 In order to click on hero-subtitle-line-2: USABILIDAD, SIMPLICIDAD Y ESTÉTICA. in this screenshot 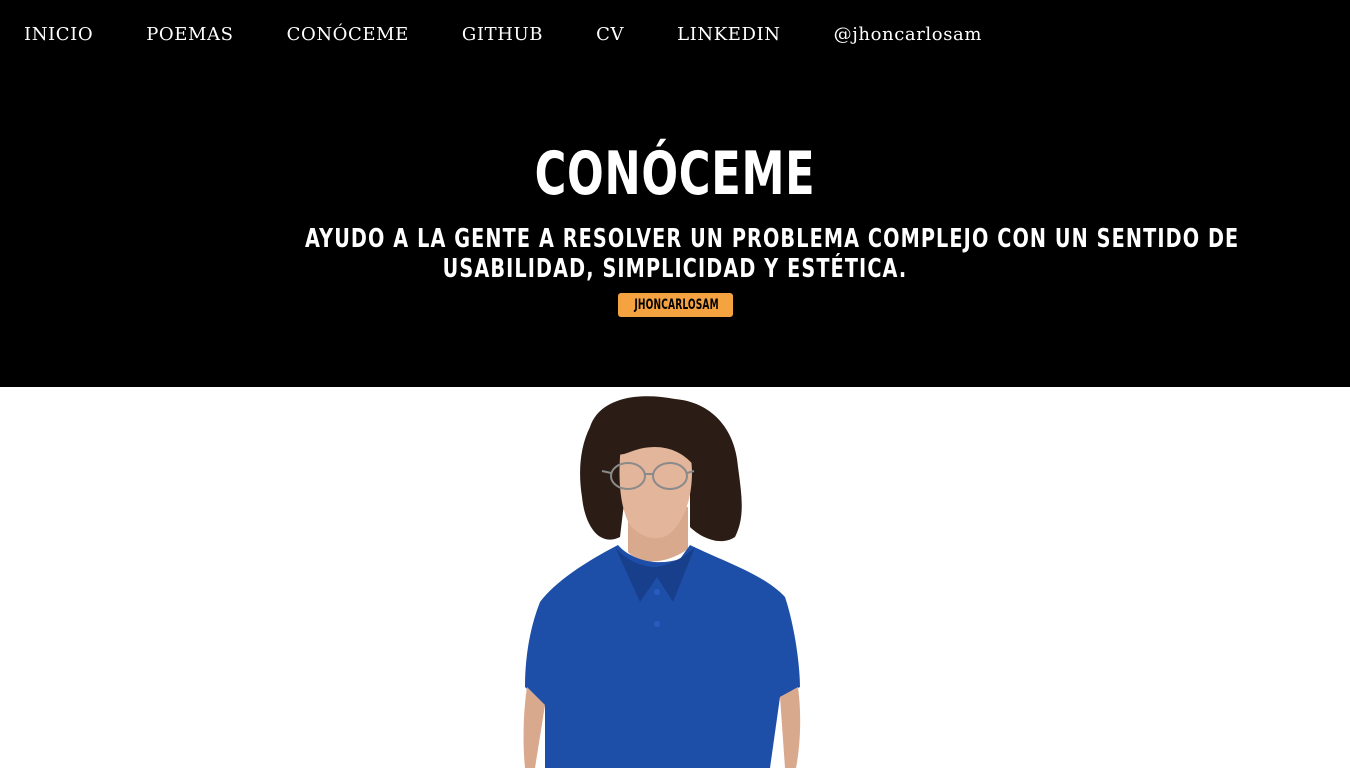, I will do `click(675, 269)`.